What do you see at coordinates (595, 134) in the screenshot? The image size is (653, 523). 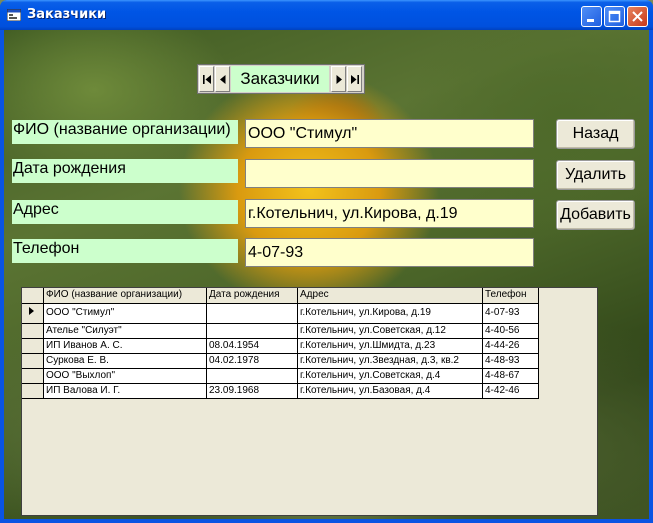 I see `back-button: Назад` at bounding box center [595, 134].